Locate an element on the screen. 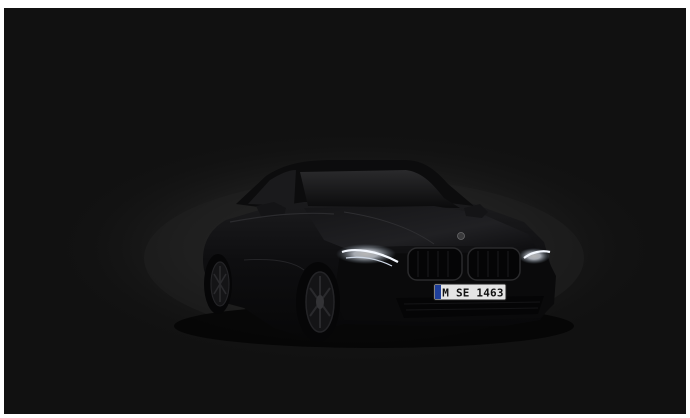 The image size is (690, 418). grille-right is located at coordinates (494, 264).